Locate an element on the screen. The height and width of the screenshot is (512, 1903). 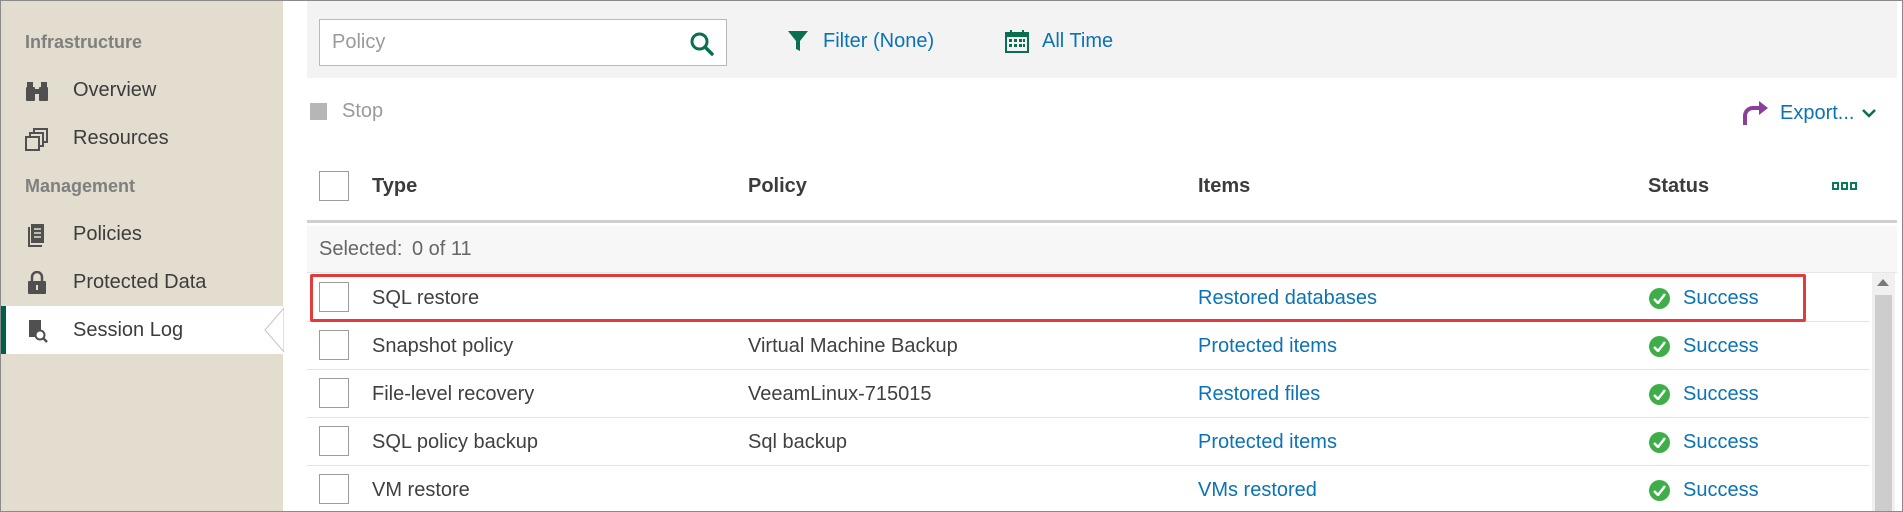
cell-type: SQL restore is located at coordinates (426, 298).